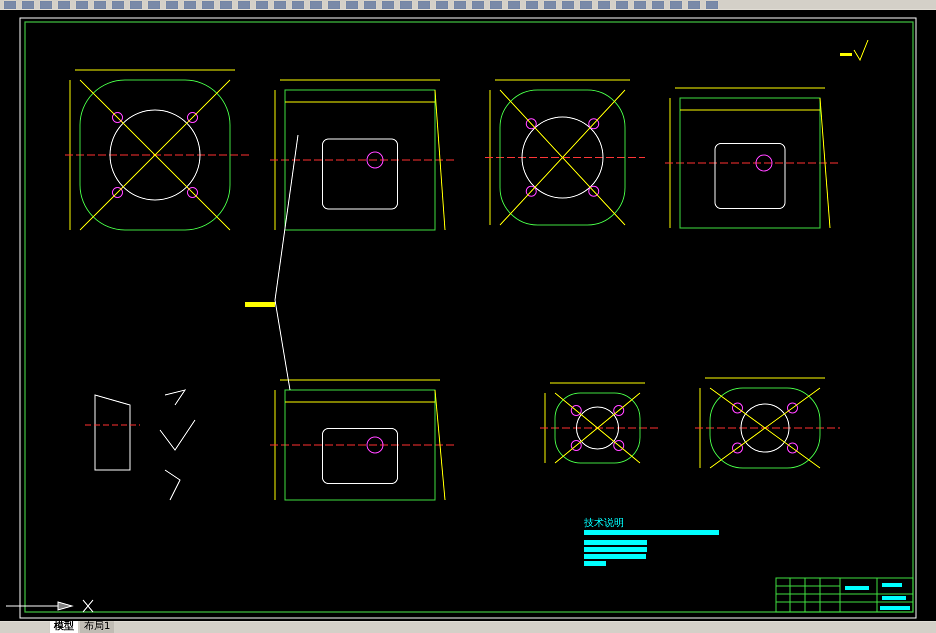 Image resolution: width=936 pixels, height=633 pixels. Describe the element at coordinates (50, 606) in the screenshot. I see `ucs-axis-icon` at that location.